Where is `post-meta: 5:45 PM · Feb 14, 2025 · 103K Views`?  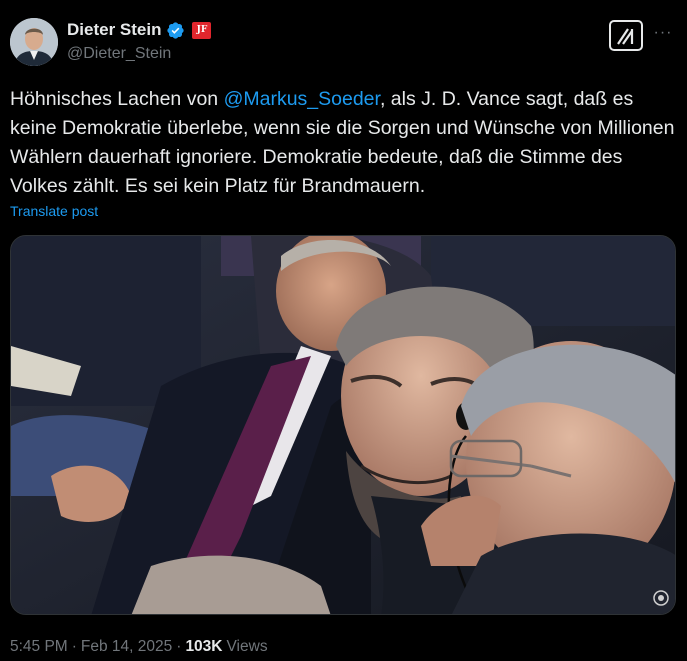 post-meta: 5:45 PM · Feb 14, 2025 · 103K Views is located at coordinates (139, 647).